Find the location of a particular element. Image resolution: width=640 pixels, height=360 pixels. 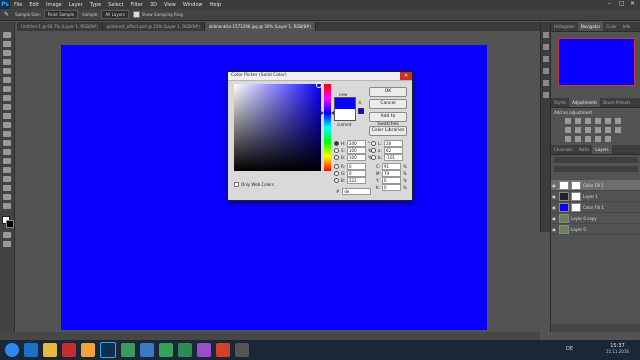

tab-untitled: Untitled-1 @ 66.7% (Layer 1, RGB/8#) is located at coordinates (60, 26).